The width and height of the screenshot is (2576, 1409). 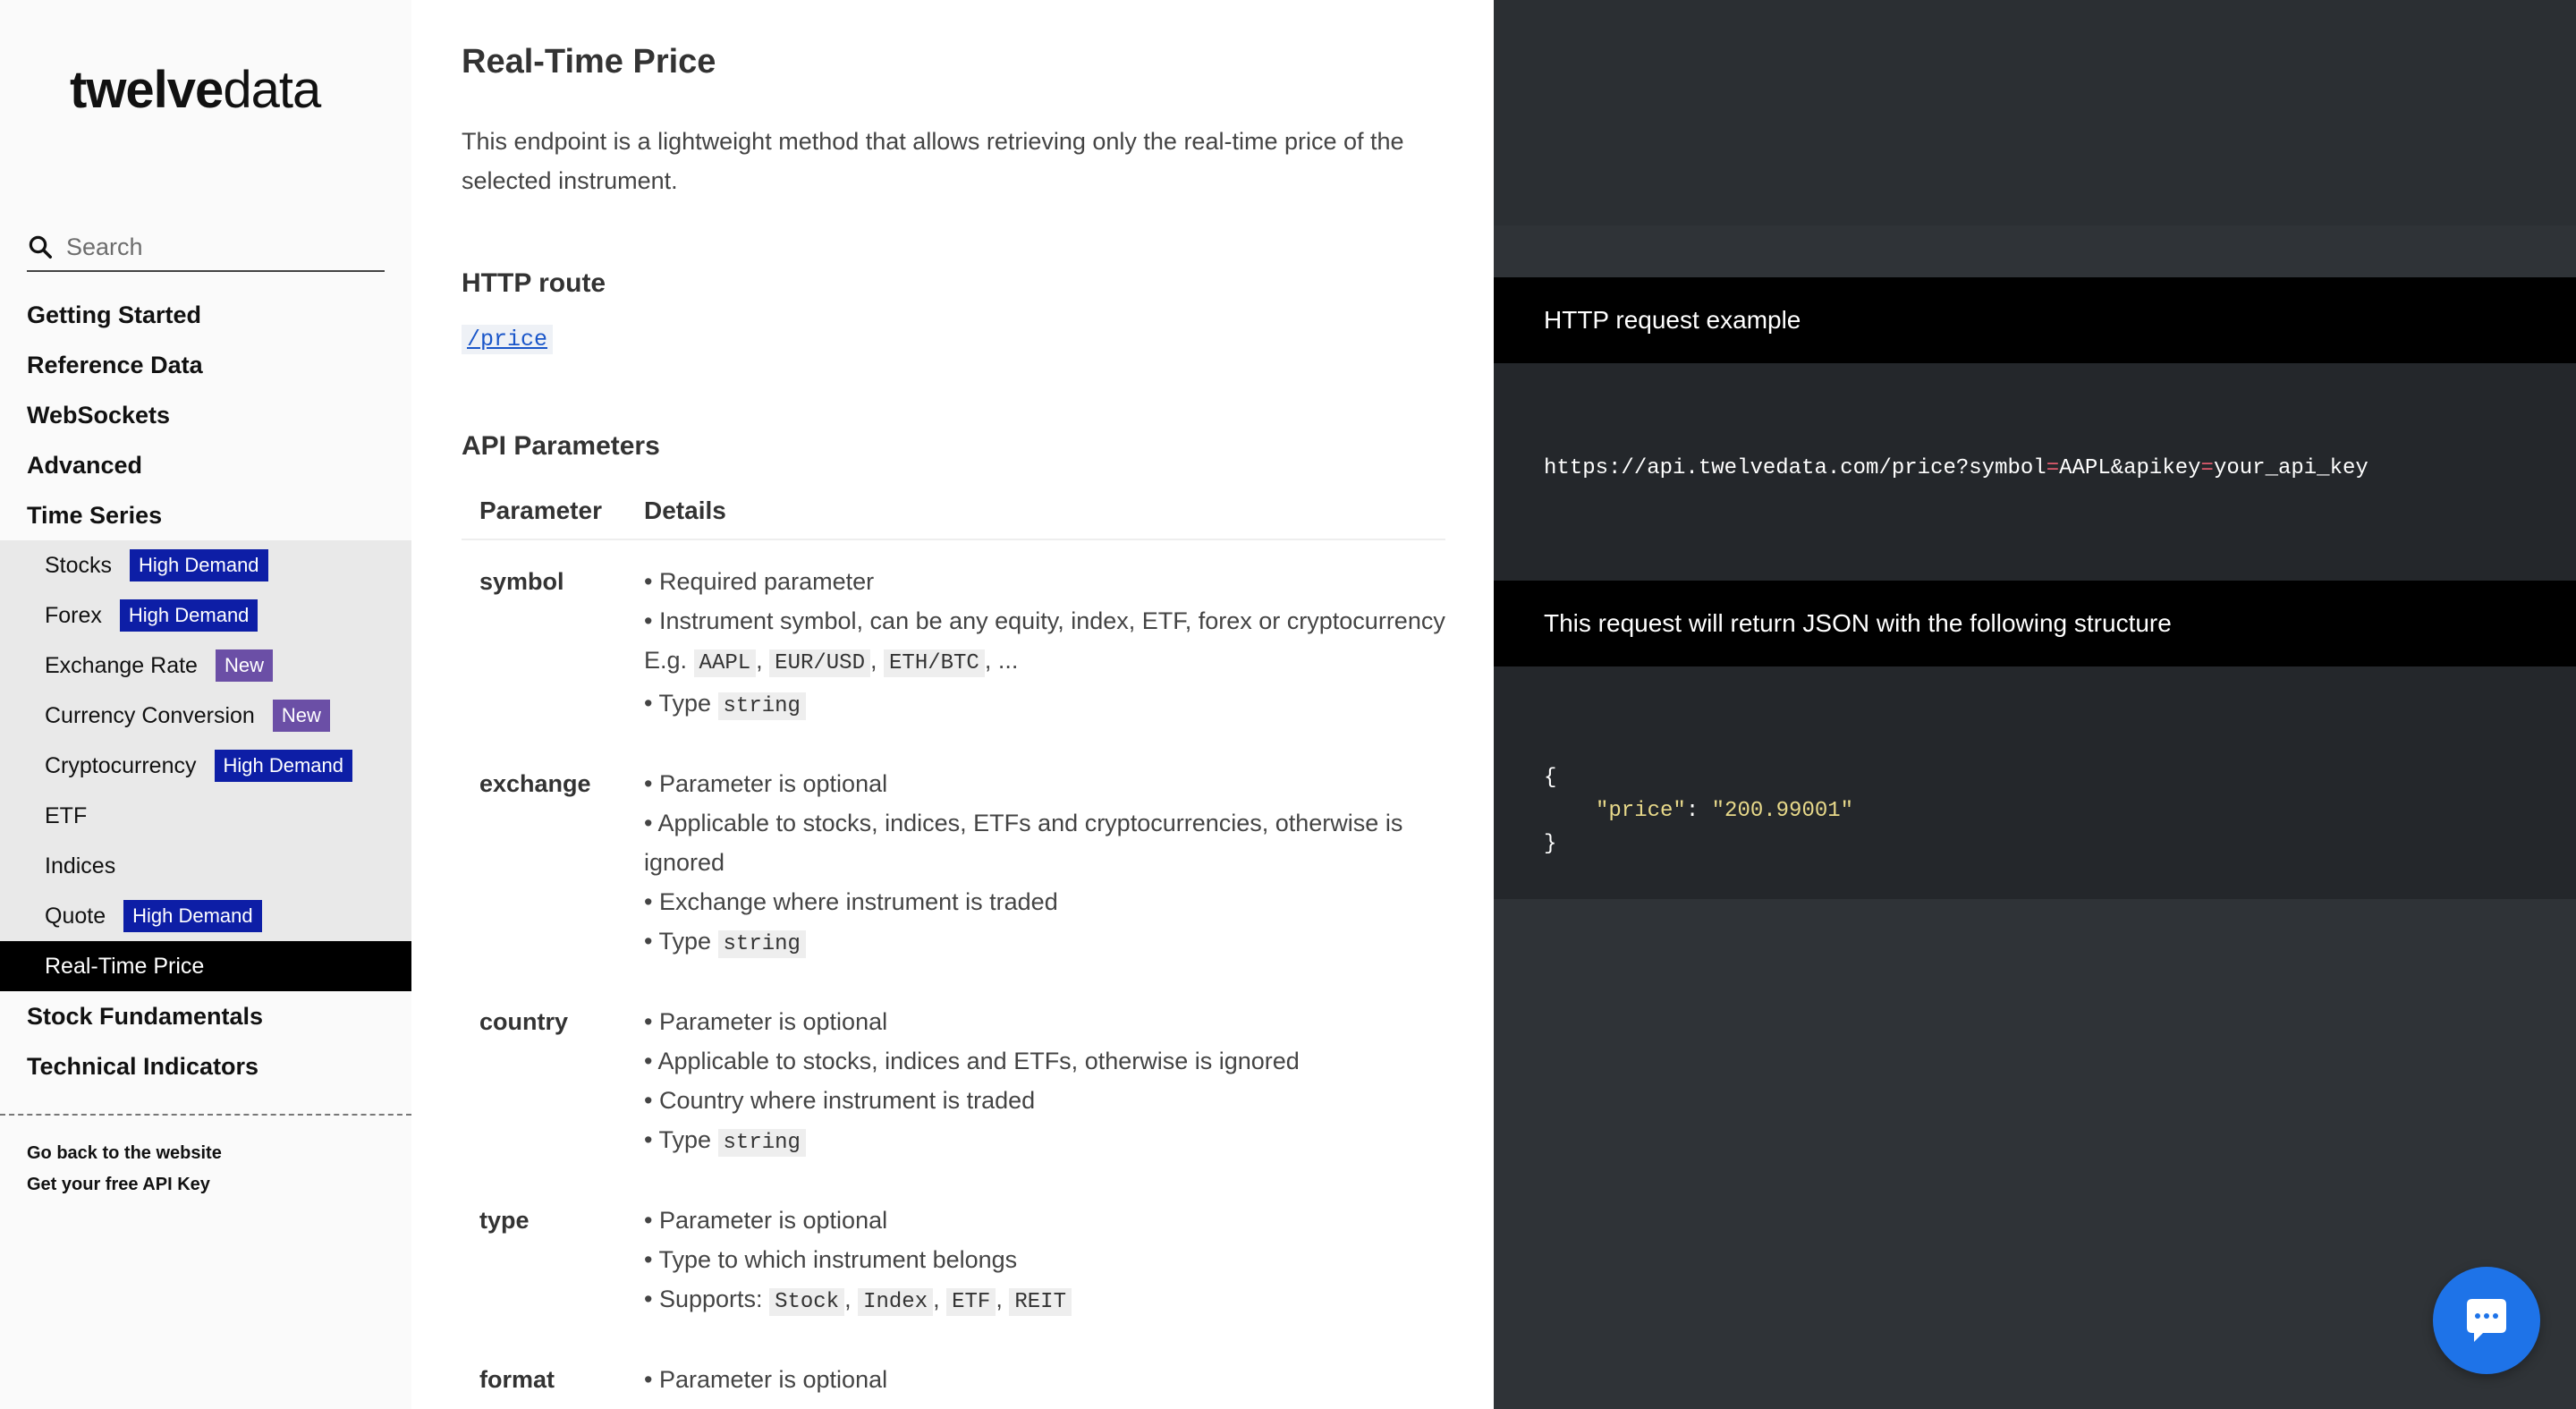 I want to click on sidebar-subitem-real-time-price: Real-Time Price, so click(x=205, y=966).